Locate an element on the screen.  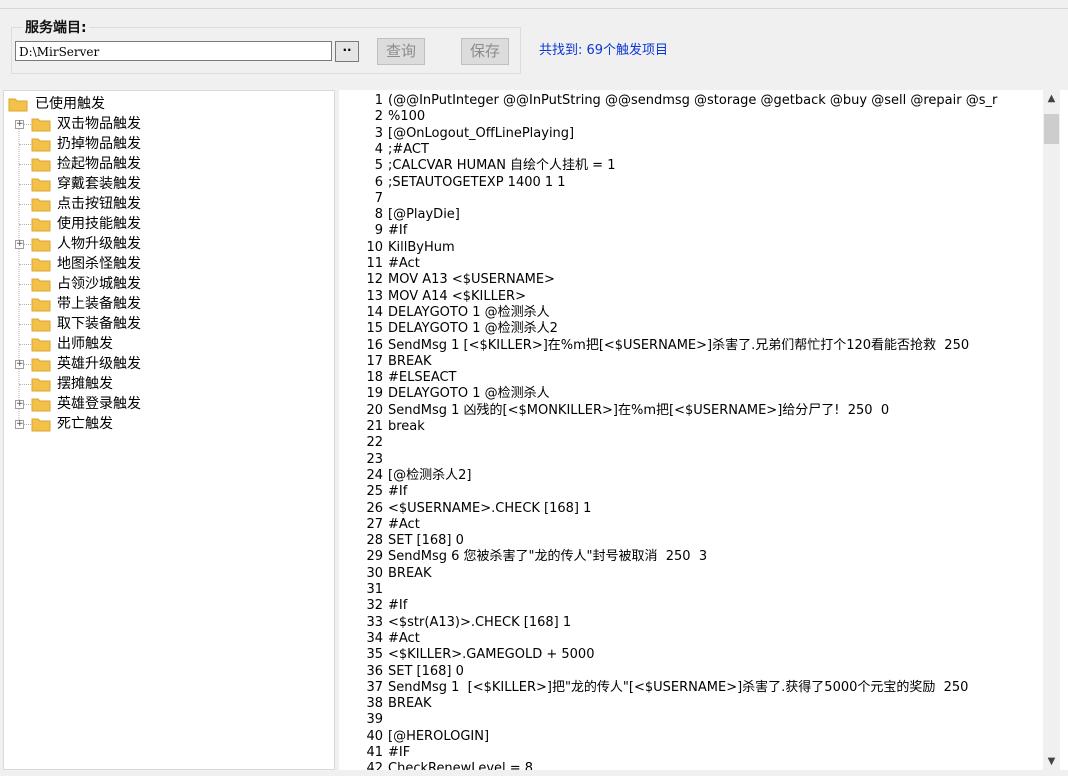
tree-item-label: 穿戴套装触发 is located at coordinates (99, 184).